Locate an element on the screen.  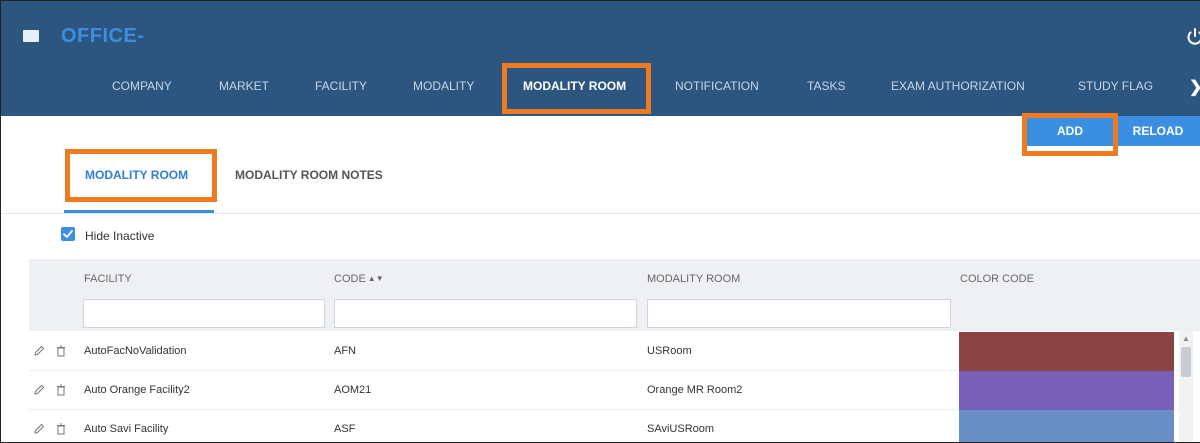
modality-room-cell: SAviUSRoom is located at coordinates (681, 429).